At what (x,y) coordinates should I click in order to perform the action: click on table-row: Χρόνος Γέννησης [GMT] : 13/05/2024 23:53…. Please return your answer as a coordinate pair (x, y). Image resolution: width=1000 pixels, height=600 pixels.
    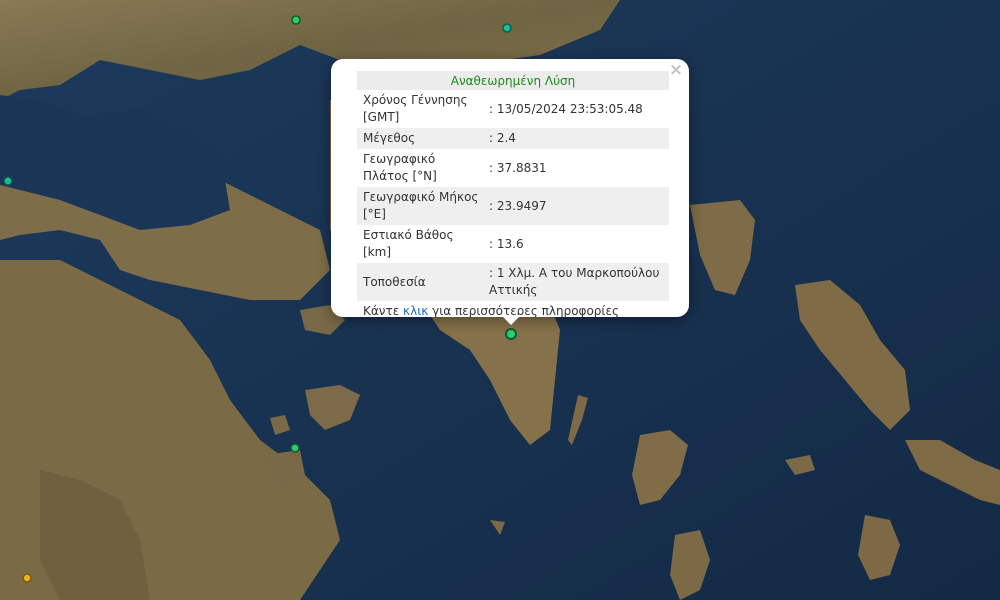
    Looking at the image, I should click on (513, 109).